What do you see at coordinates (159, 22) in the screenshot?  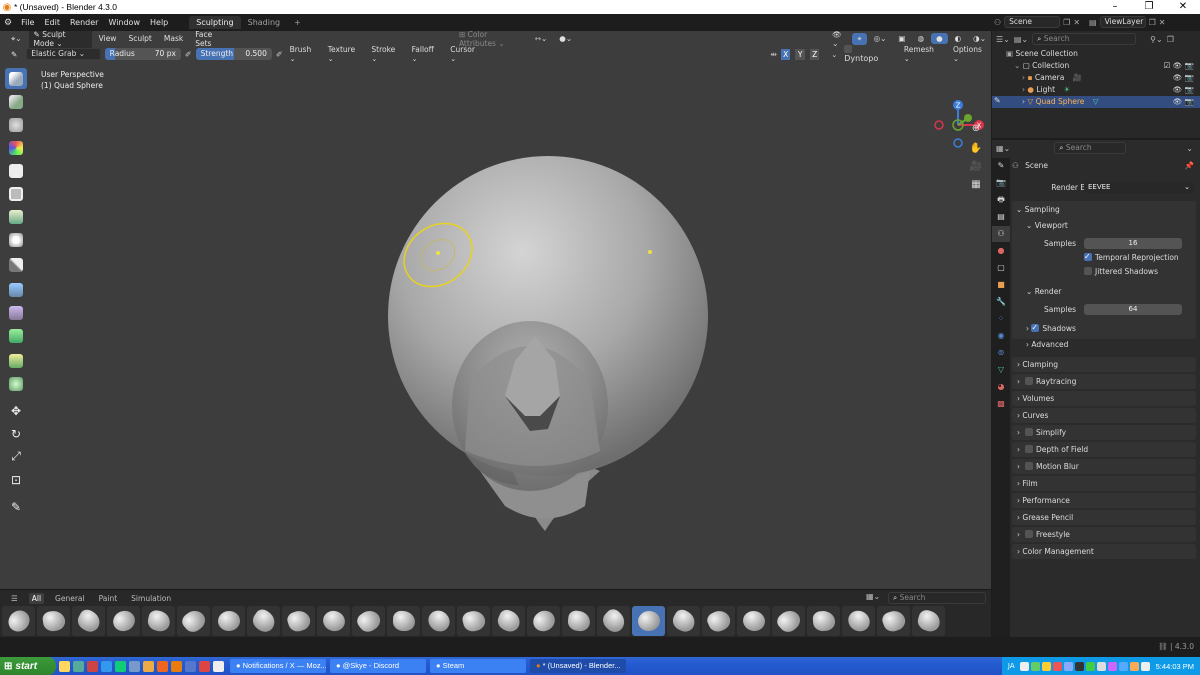 I see `menu-help: Help` at bounding box center [159, 22].